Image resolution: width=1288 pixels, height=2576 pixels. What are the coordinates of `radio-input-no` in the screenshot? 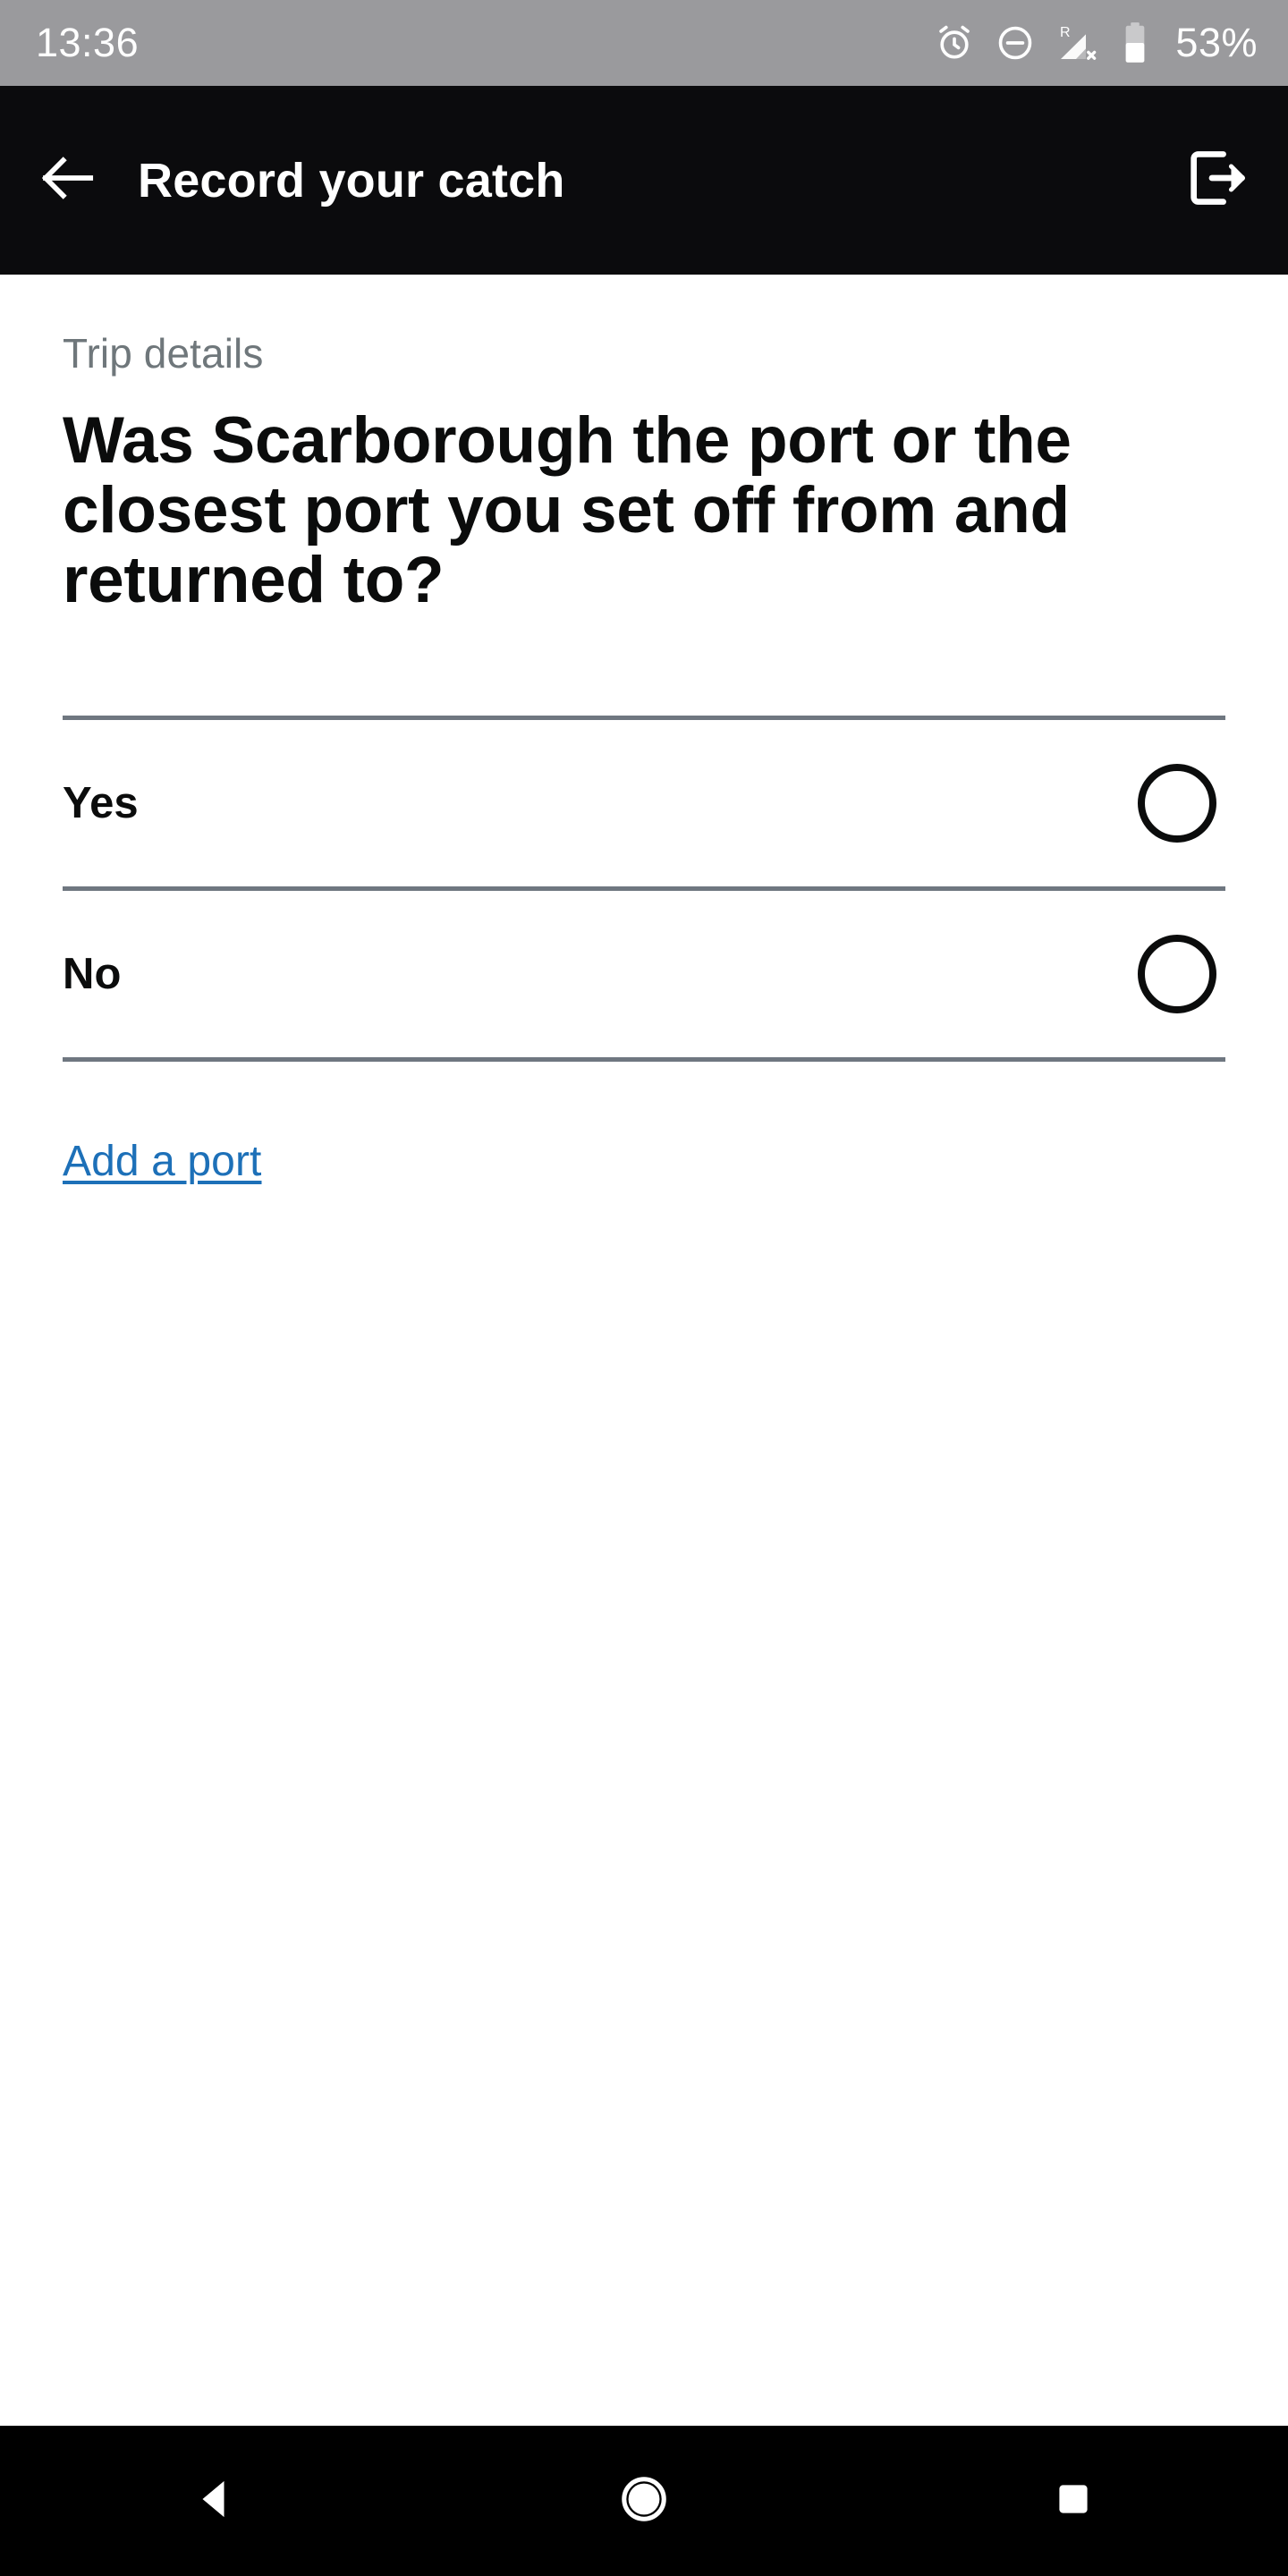 It's located at (1177, 974).